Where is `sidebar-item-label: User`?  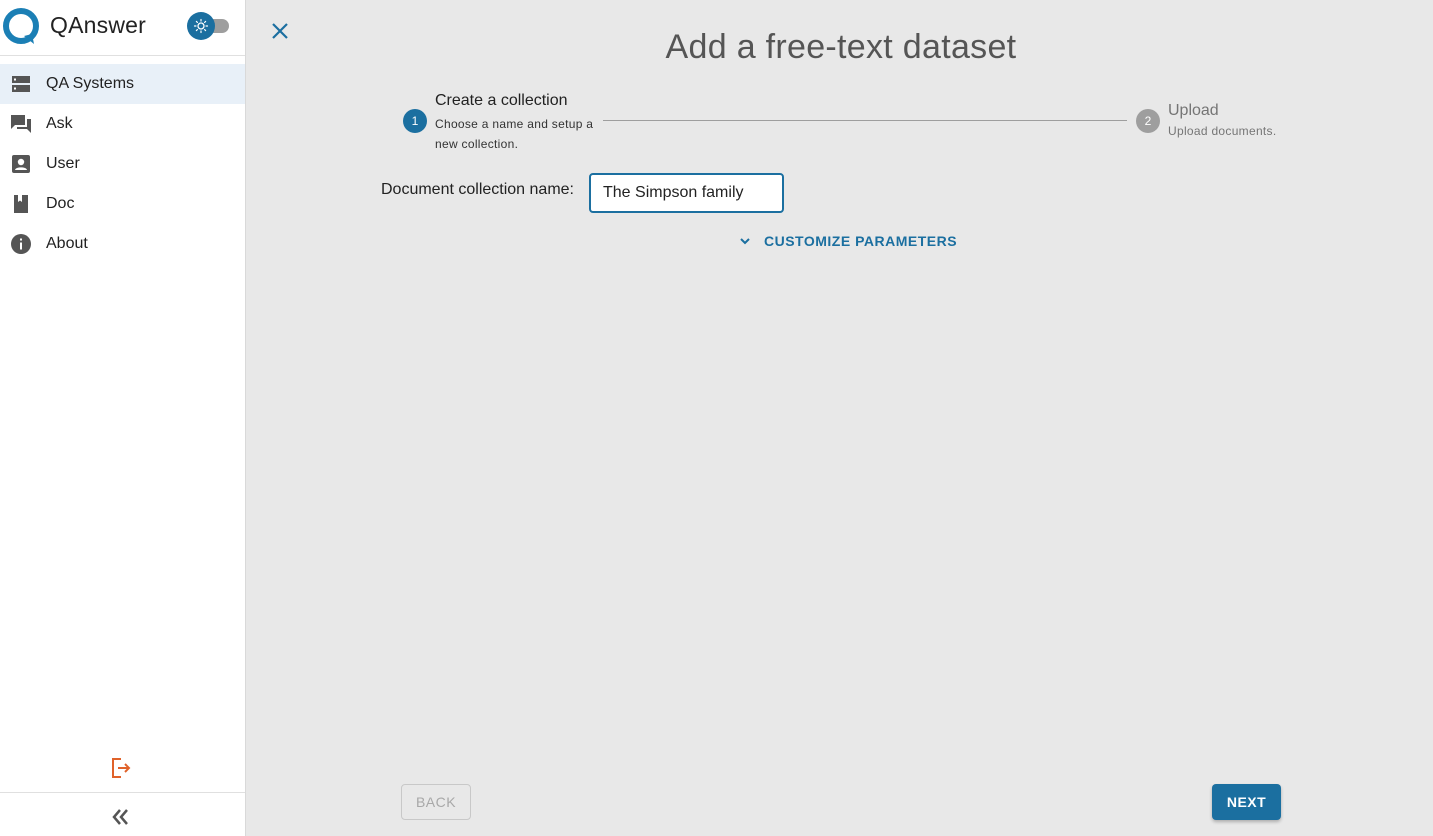 sidebar-item-label: User is located at coordinates (63, 163).